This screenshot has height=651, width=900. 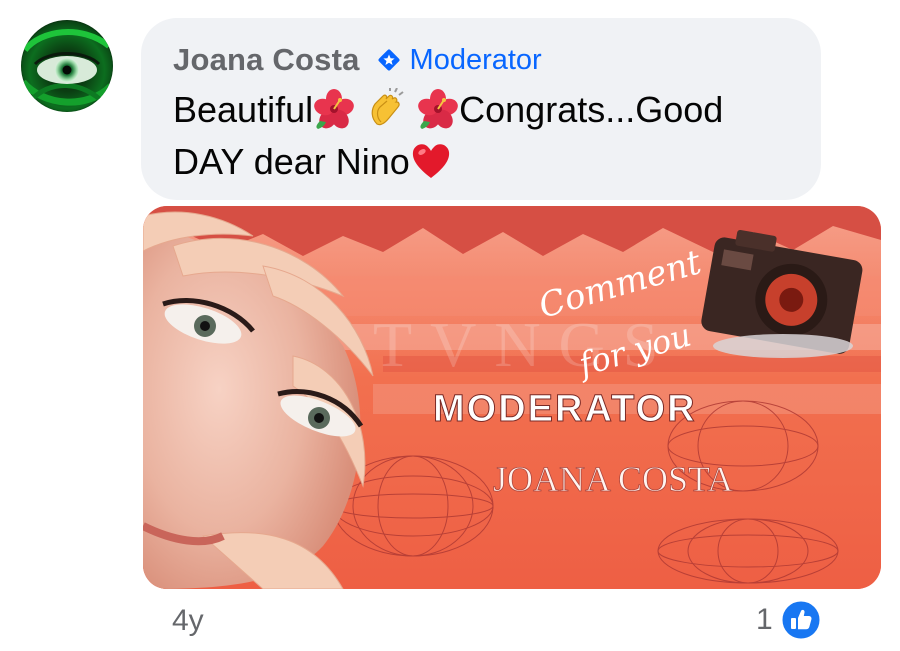 What do you see at coordinates (475, 59) in the screenshot?
I see `moderator-label: Moderator` at bounding box center [475, 59].